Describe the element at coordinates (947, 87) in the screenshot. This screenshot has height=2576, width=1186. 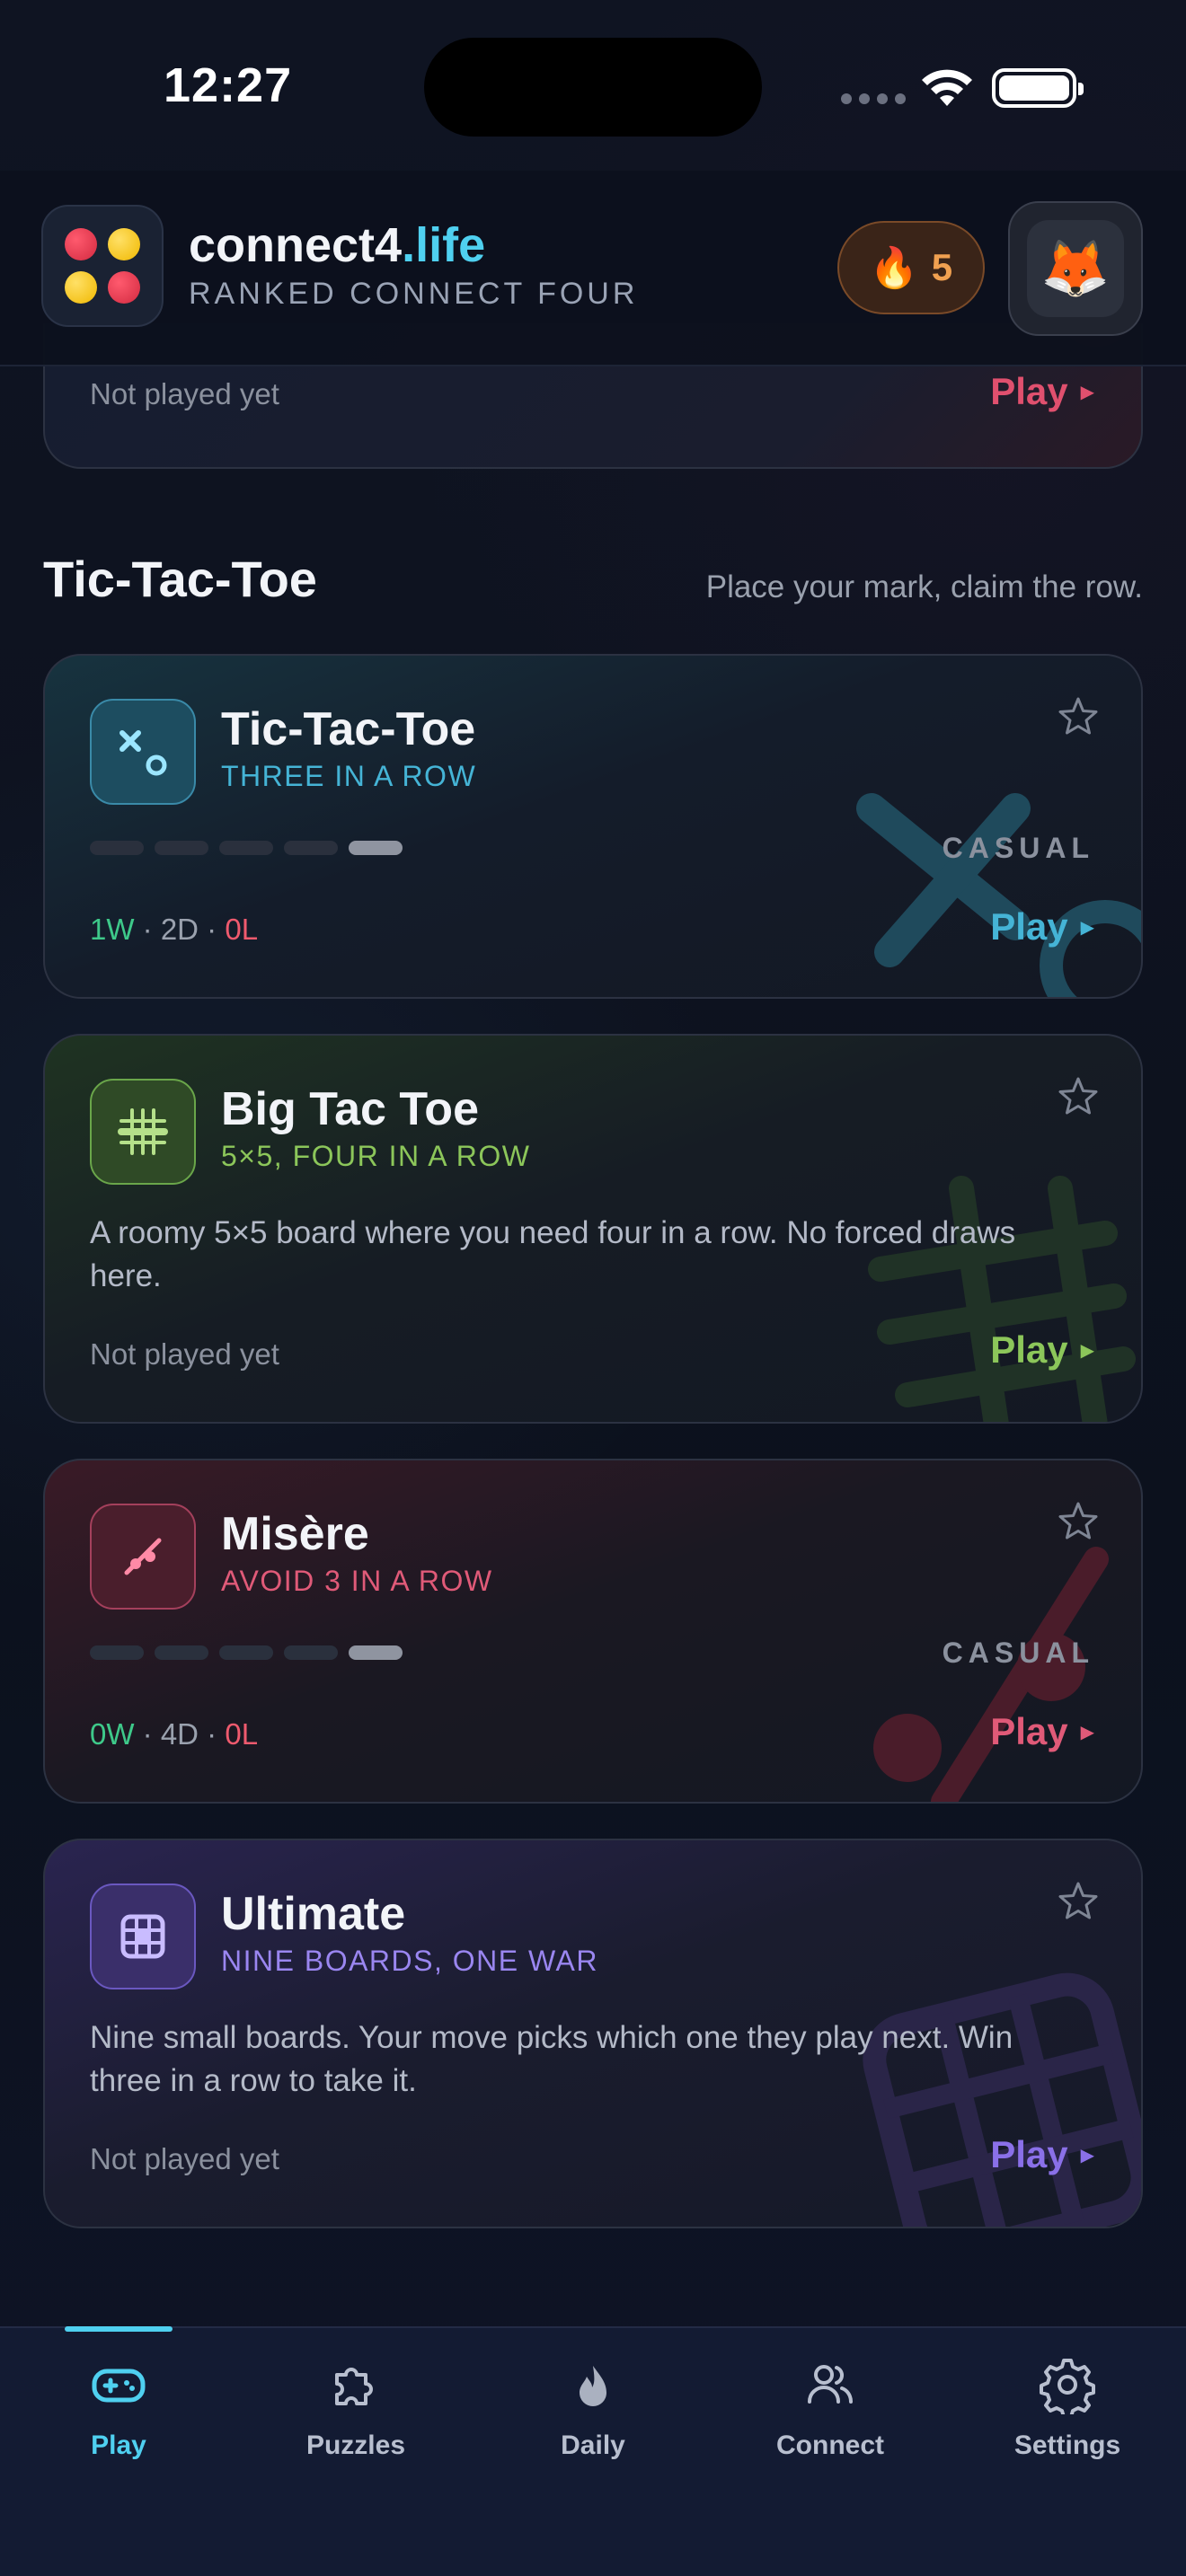
I see `wifi-icon` at that location.